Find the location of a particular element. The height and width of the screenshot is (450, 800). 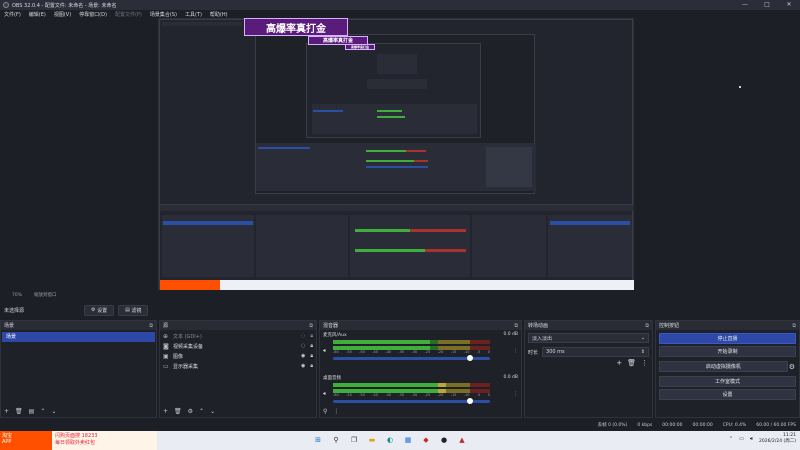

menu-file: 文件(F) is located at coordinates (12, 14).